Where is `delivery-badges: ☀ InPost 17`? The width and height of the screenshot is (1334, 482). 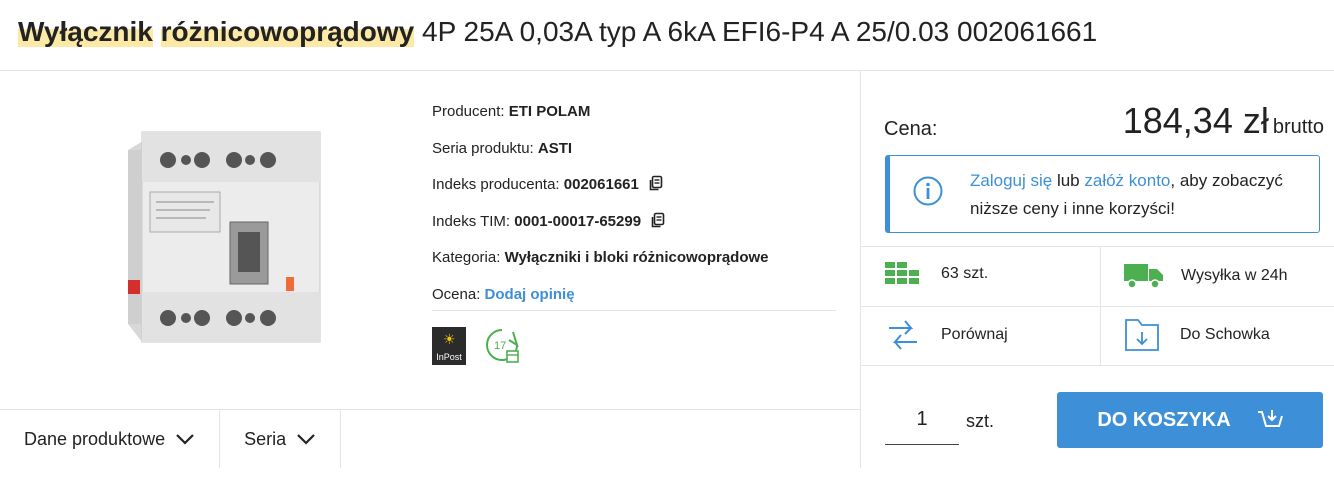 delivery-badges: ☀ InPost 17 is located at coordinates (477, 346).